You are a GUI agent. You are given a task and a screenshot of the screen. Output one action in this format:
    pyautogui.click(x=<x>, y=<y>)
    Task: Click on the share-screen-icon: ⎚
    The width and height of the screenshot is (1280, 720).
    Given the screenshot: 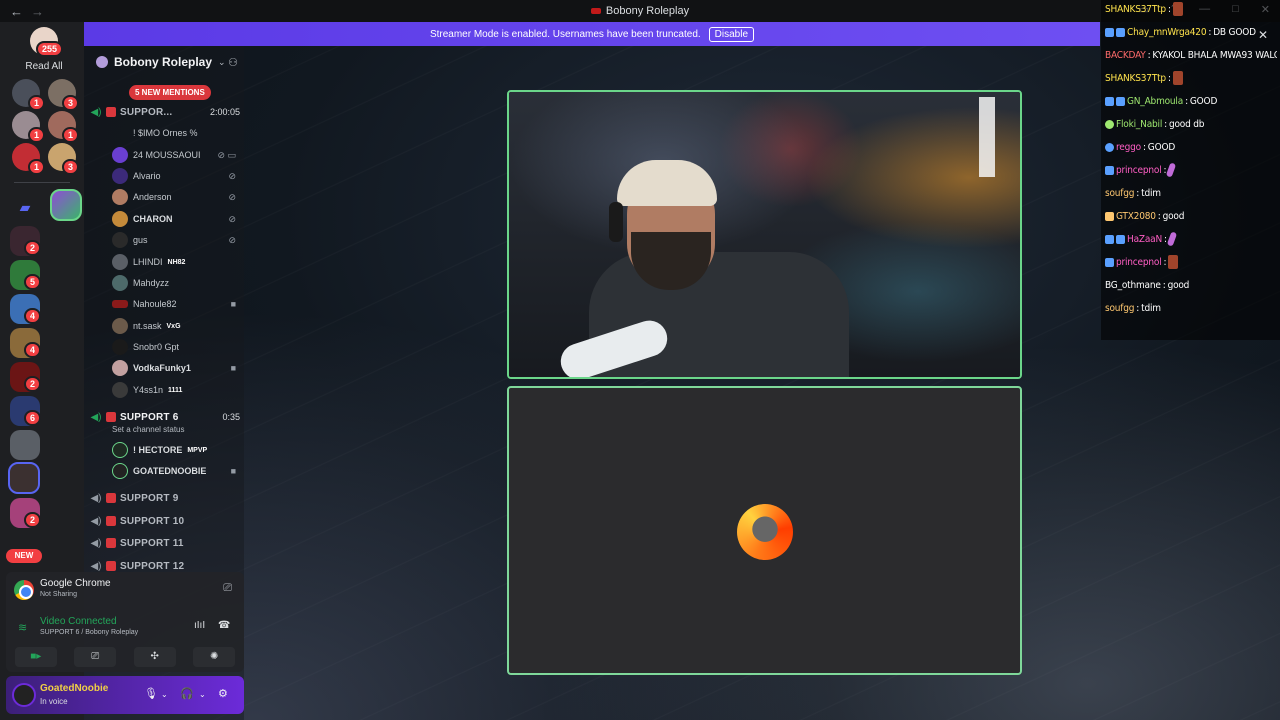 What is the action you would take?
    pyautogui.click(x=227, y=588)
    